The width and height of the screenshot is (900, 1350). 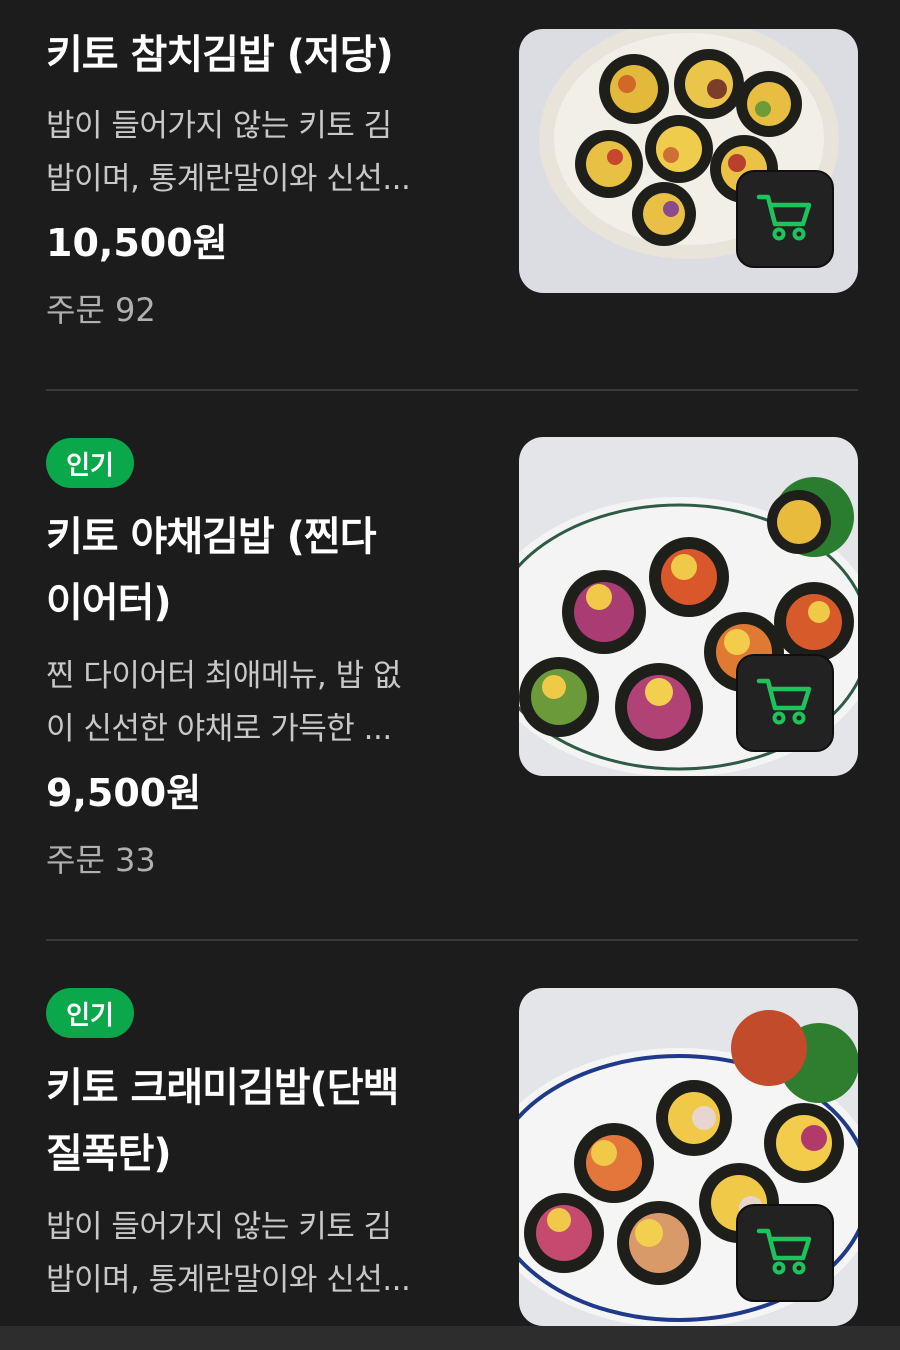 What do you see at coordinates (101, 310) in the screenshot?
I see `item-order-count: 주문 92` at bounding box center [101, 310].